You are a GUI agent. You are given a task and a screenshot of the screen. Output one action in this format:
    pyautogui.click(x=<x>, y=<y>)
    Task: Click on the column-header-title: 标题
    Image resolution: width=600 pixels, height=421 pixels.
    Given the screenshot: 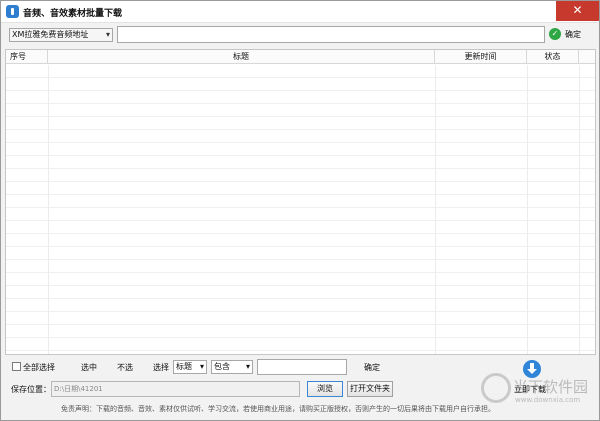 What is the action you would take?
    pyautogui.click(x=241, y=57)
    